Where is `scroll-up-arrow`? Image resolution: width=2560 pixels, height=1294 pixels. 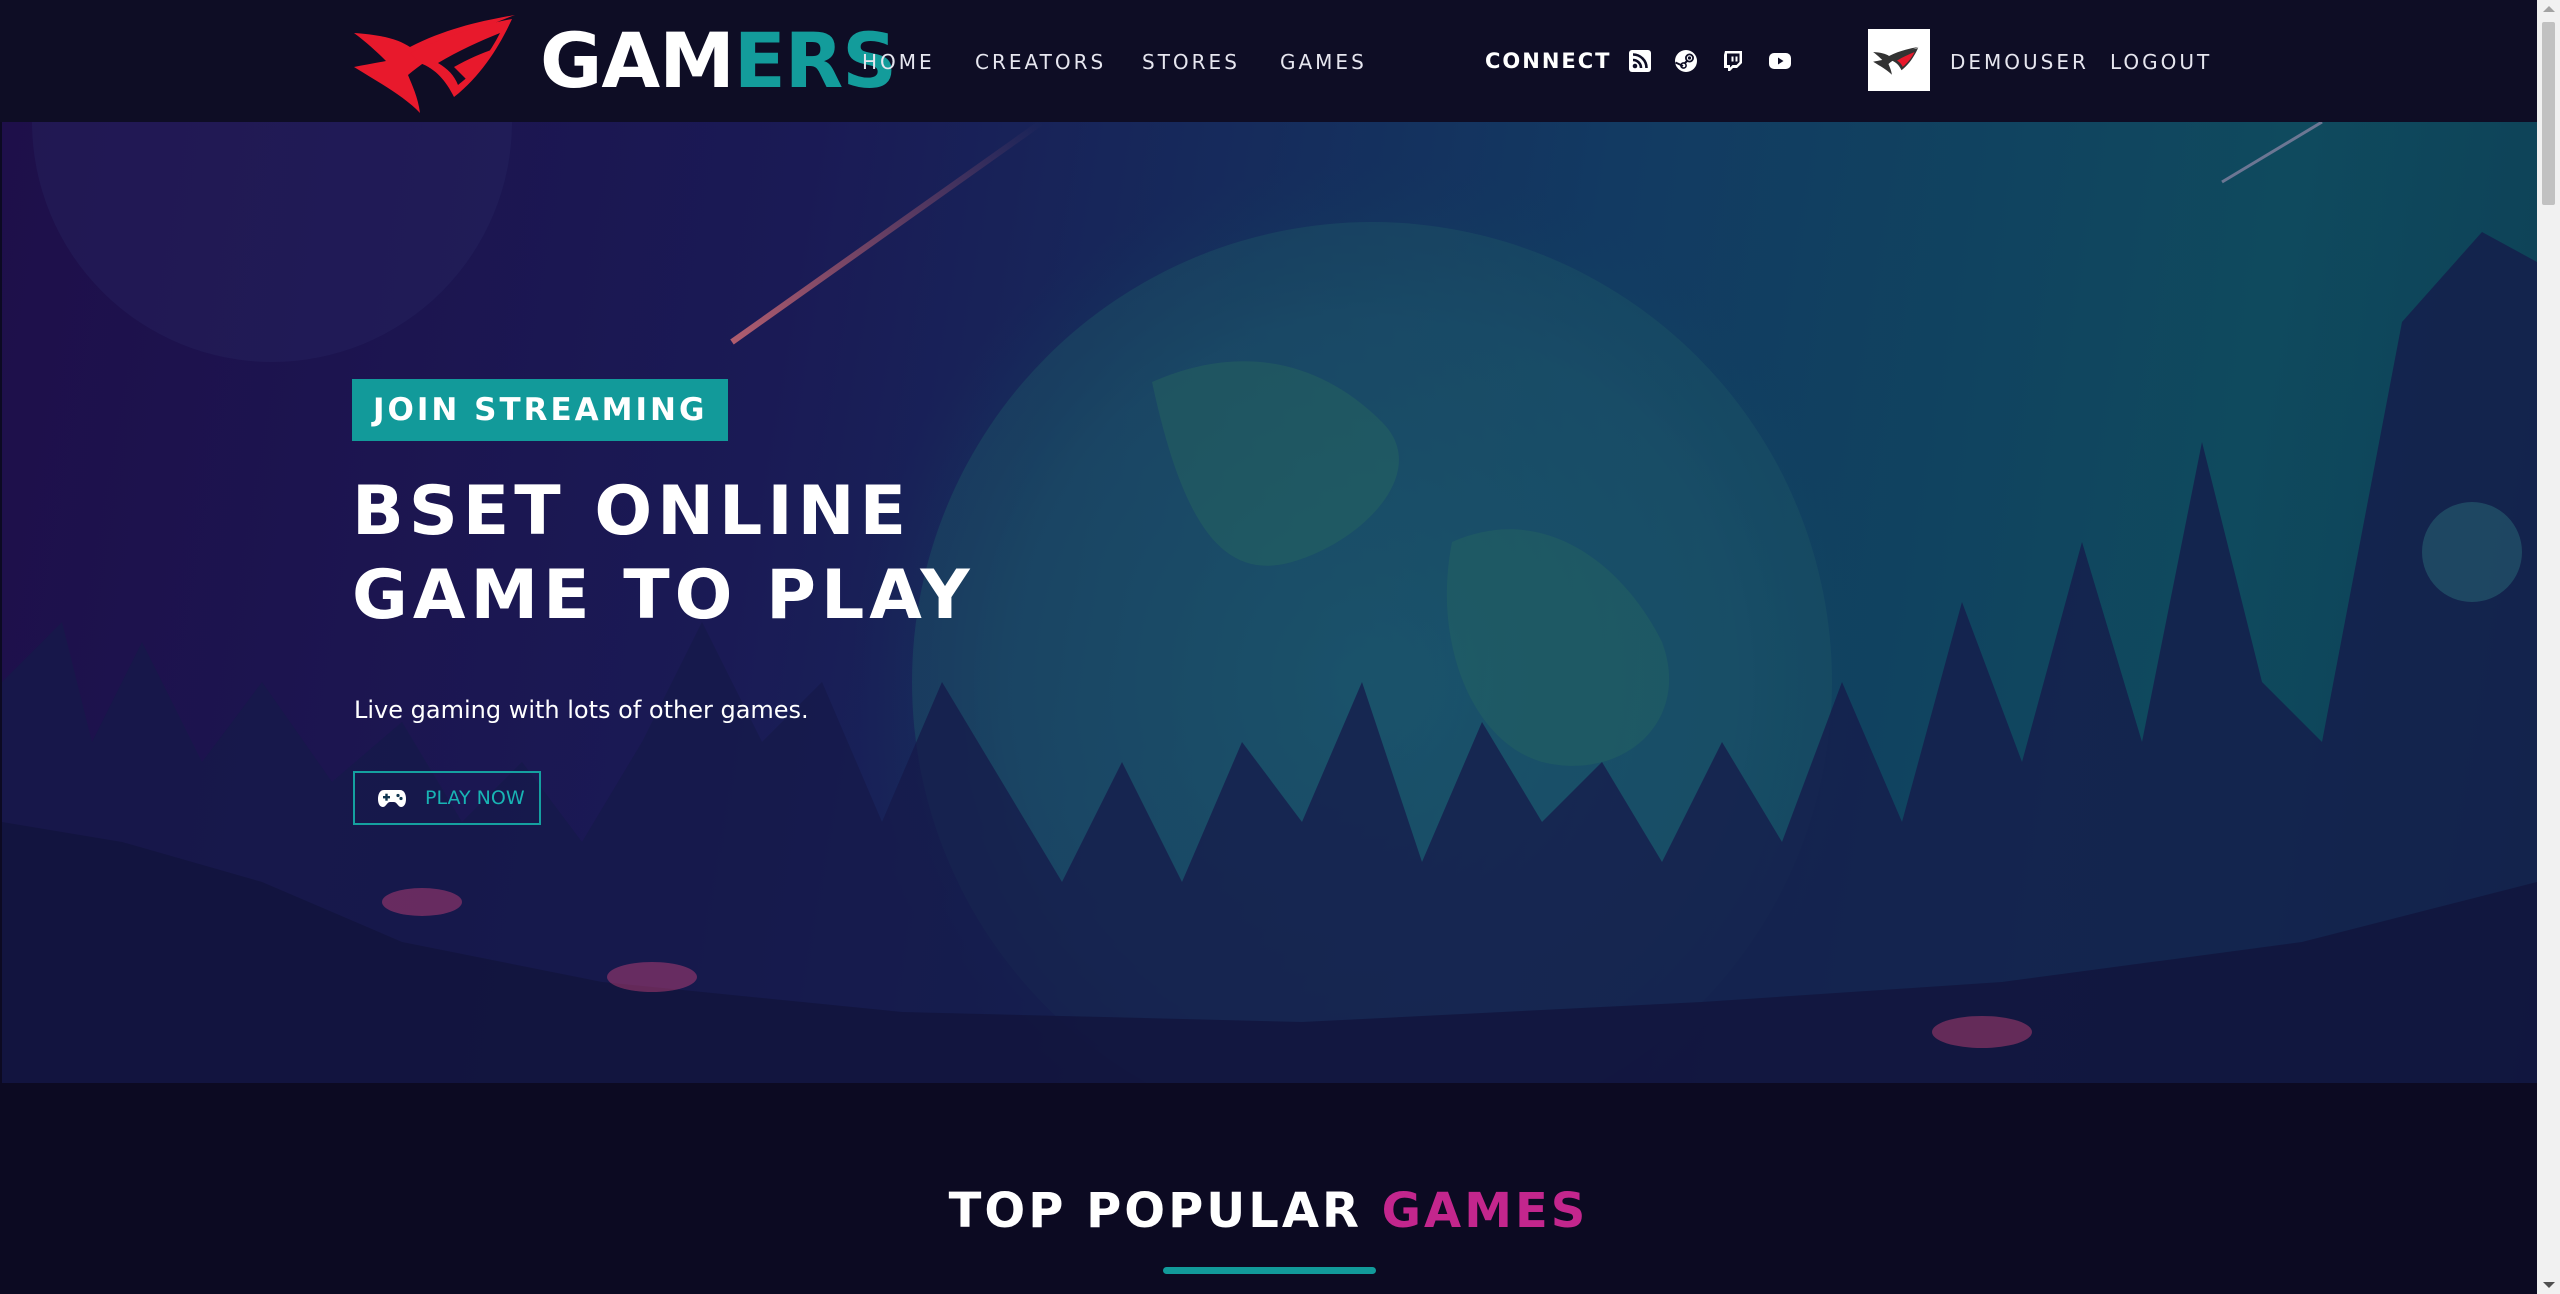 scroll-up-arrow is located at coordinates (2549, 9).